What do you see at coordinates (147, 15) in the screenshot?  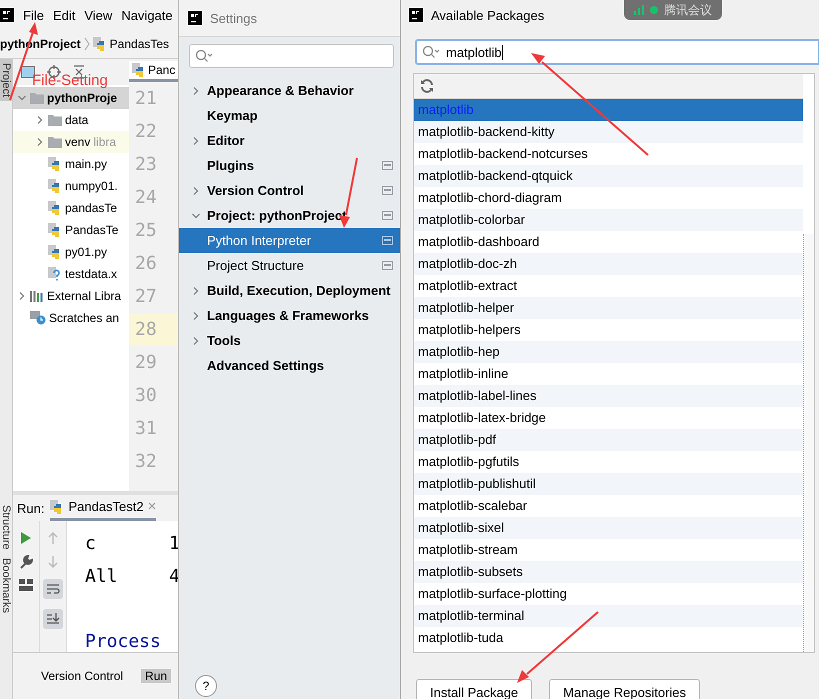 I see `menu-item: Navigate` at bounding box center [147, 15].